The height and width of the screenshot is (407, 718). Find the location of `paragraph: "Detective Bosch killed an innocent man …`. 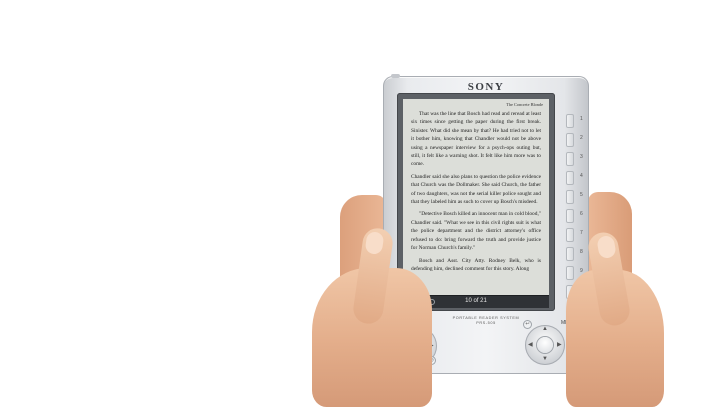

paragraph: "Detective Bosch killed an innocent man … is located at coordinates (476, 231).